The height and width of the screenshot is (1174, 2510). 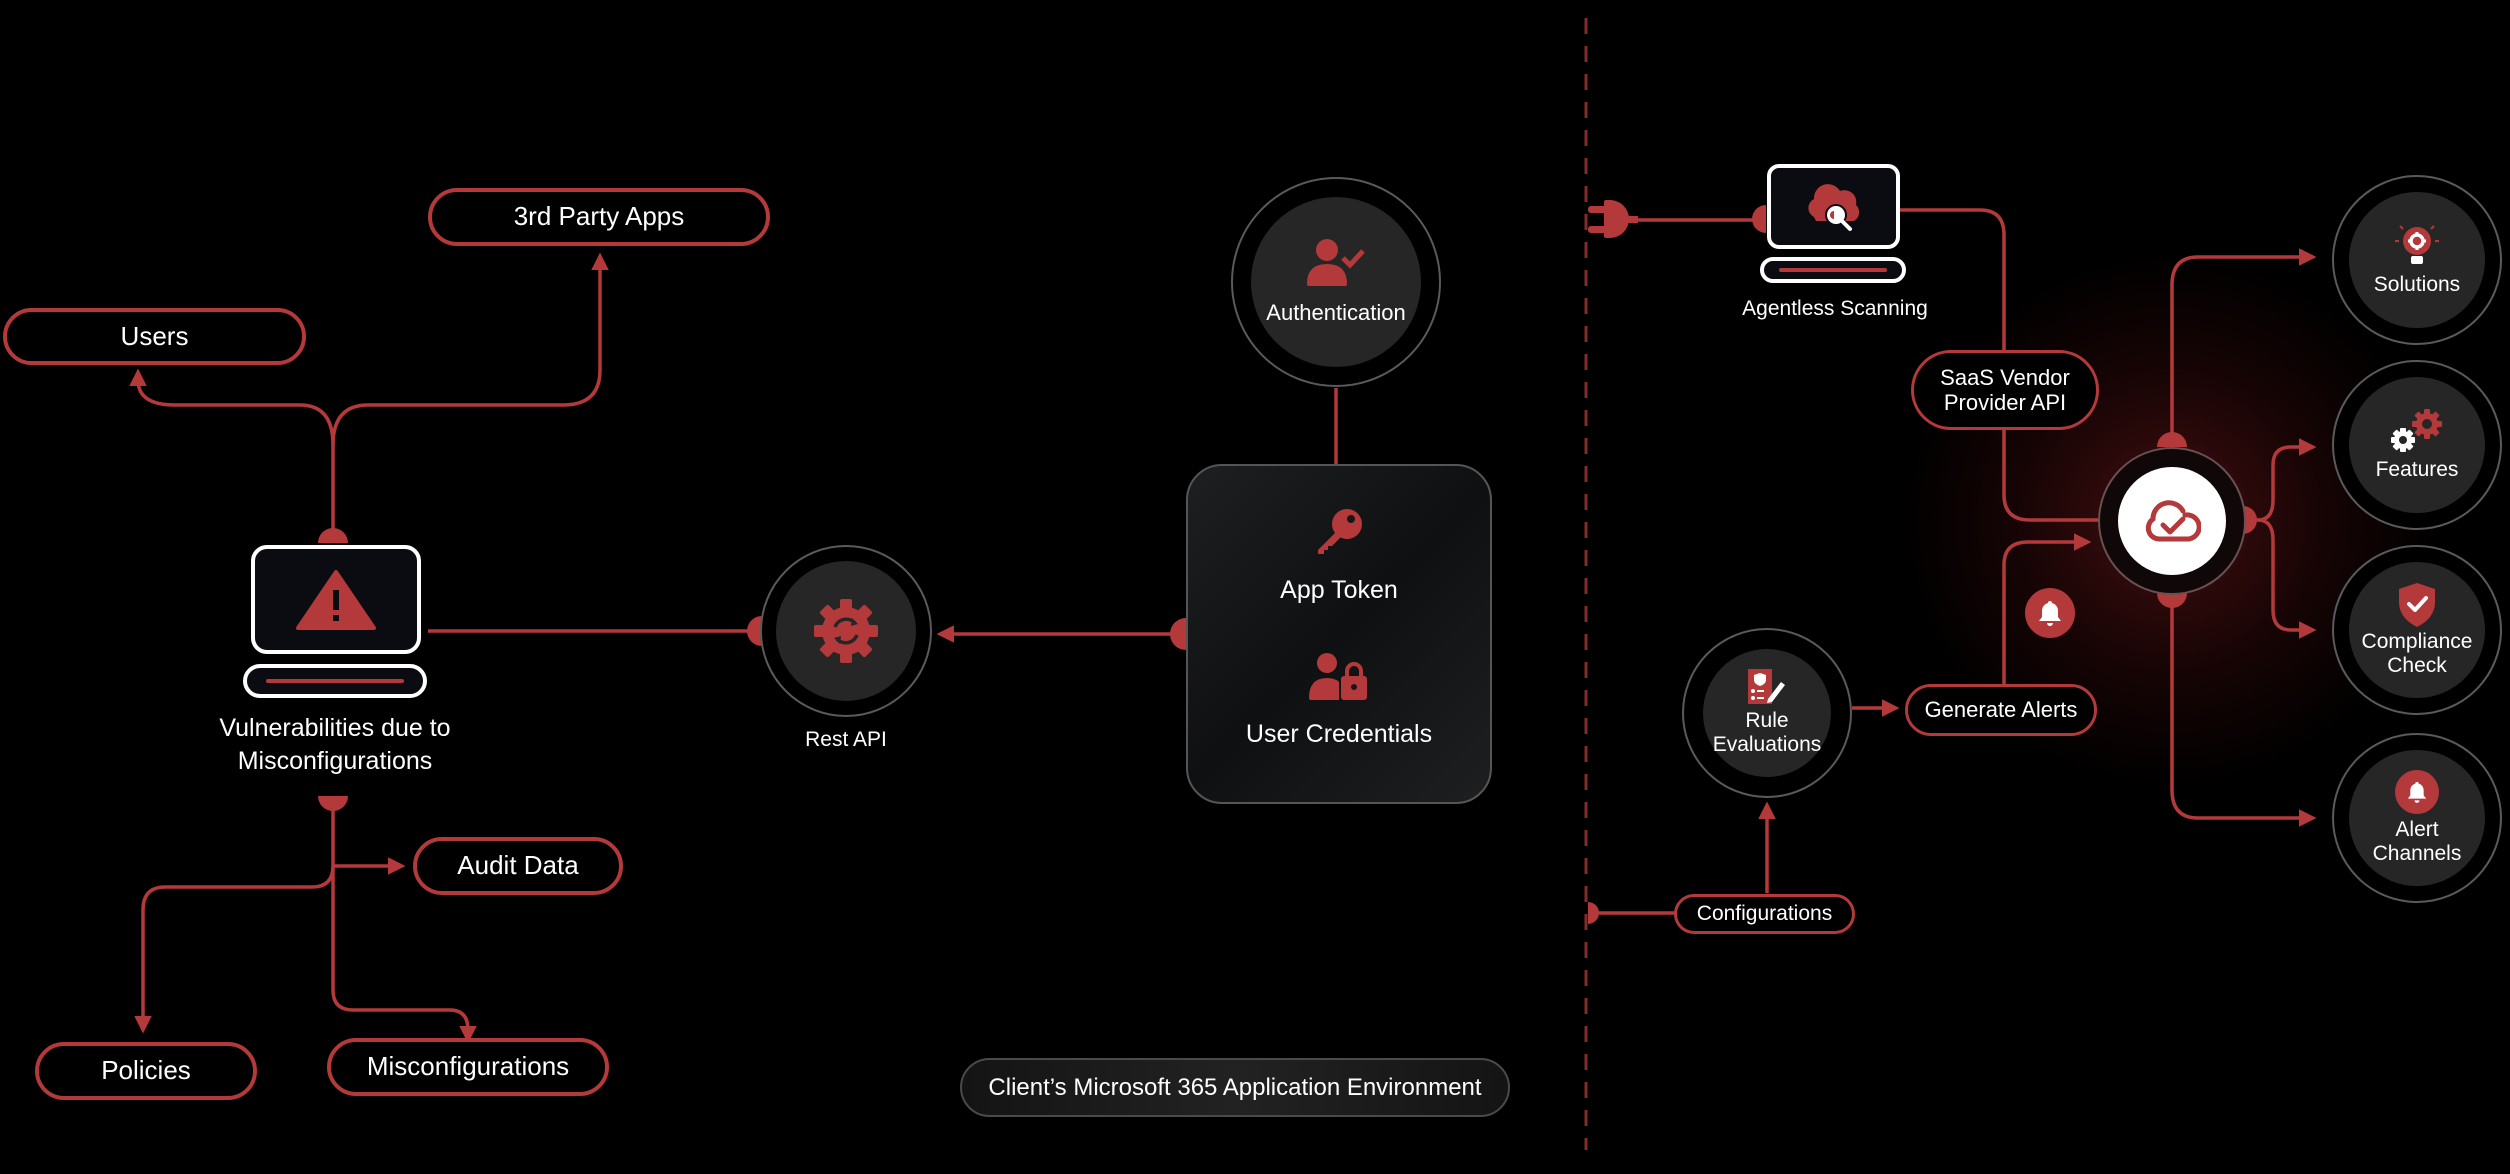 I want to click on user-lock-icon, so click(x=1338, y=676).